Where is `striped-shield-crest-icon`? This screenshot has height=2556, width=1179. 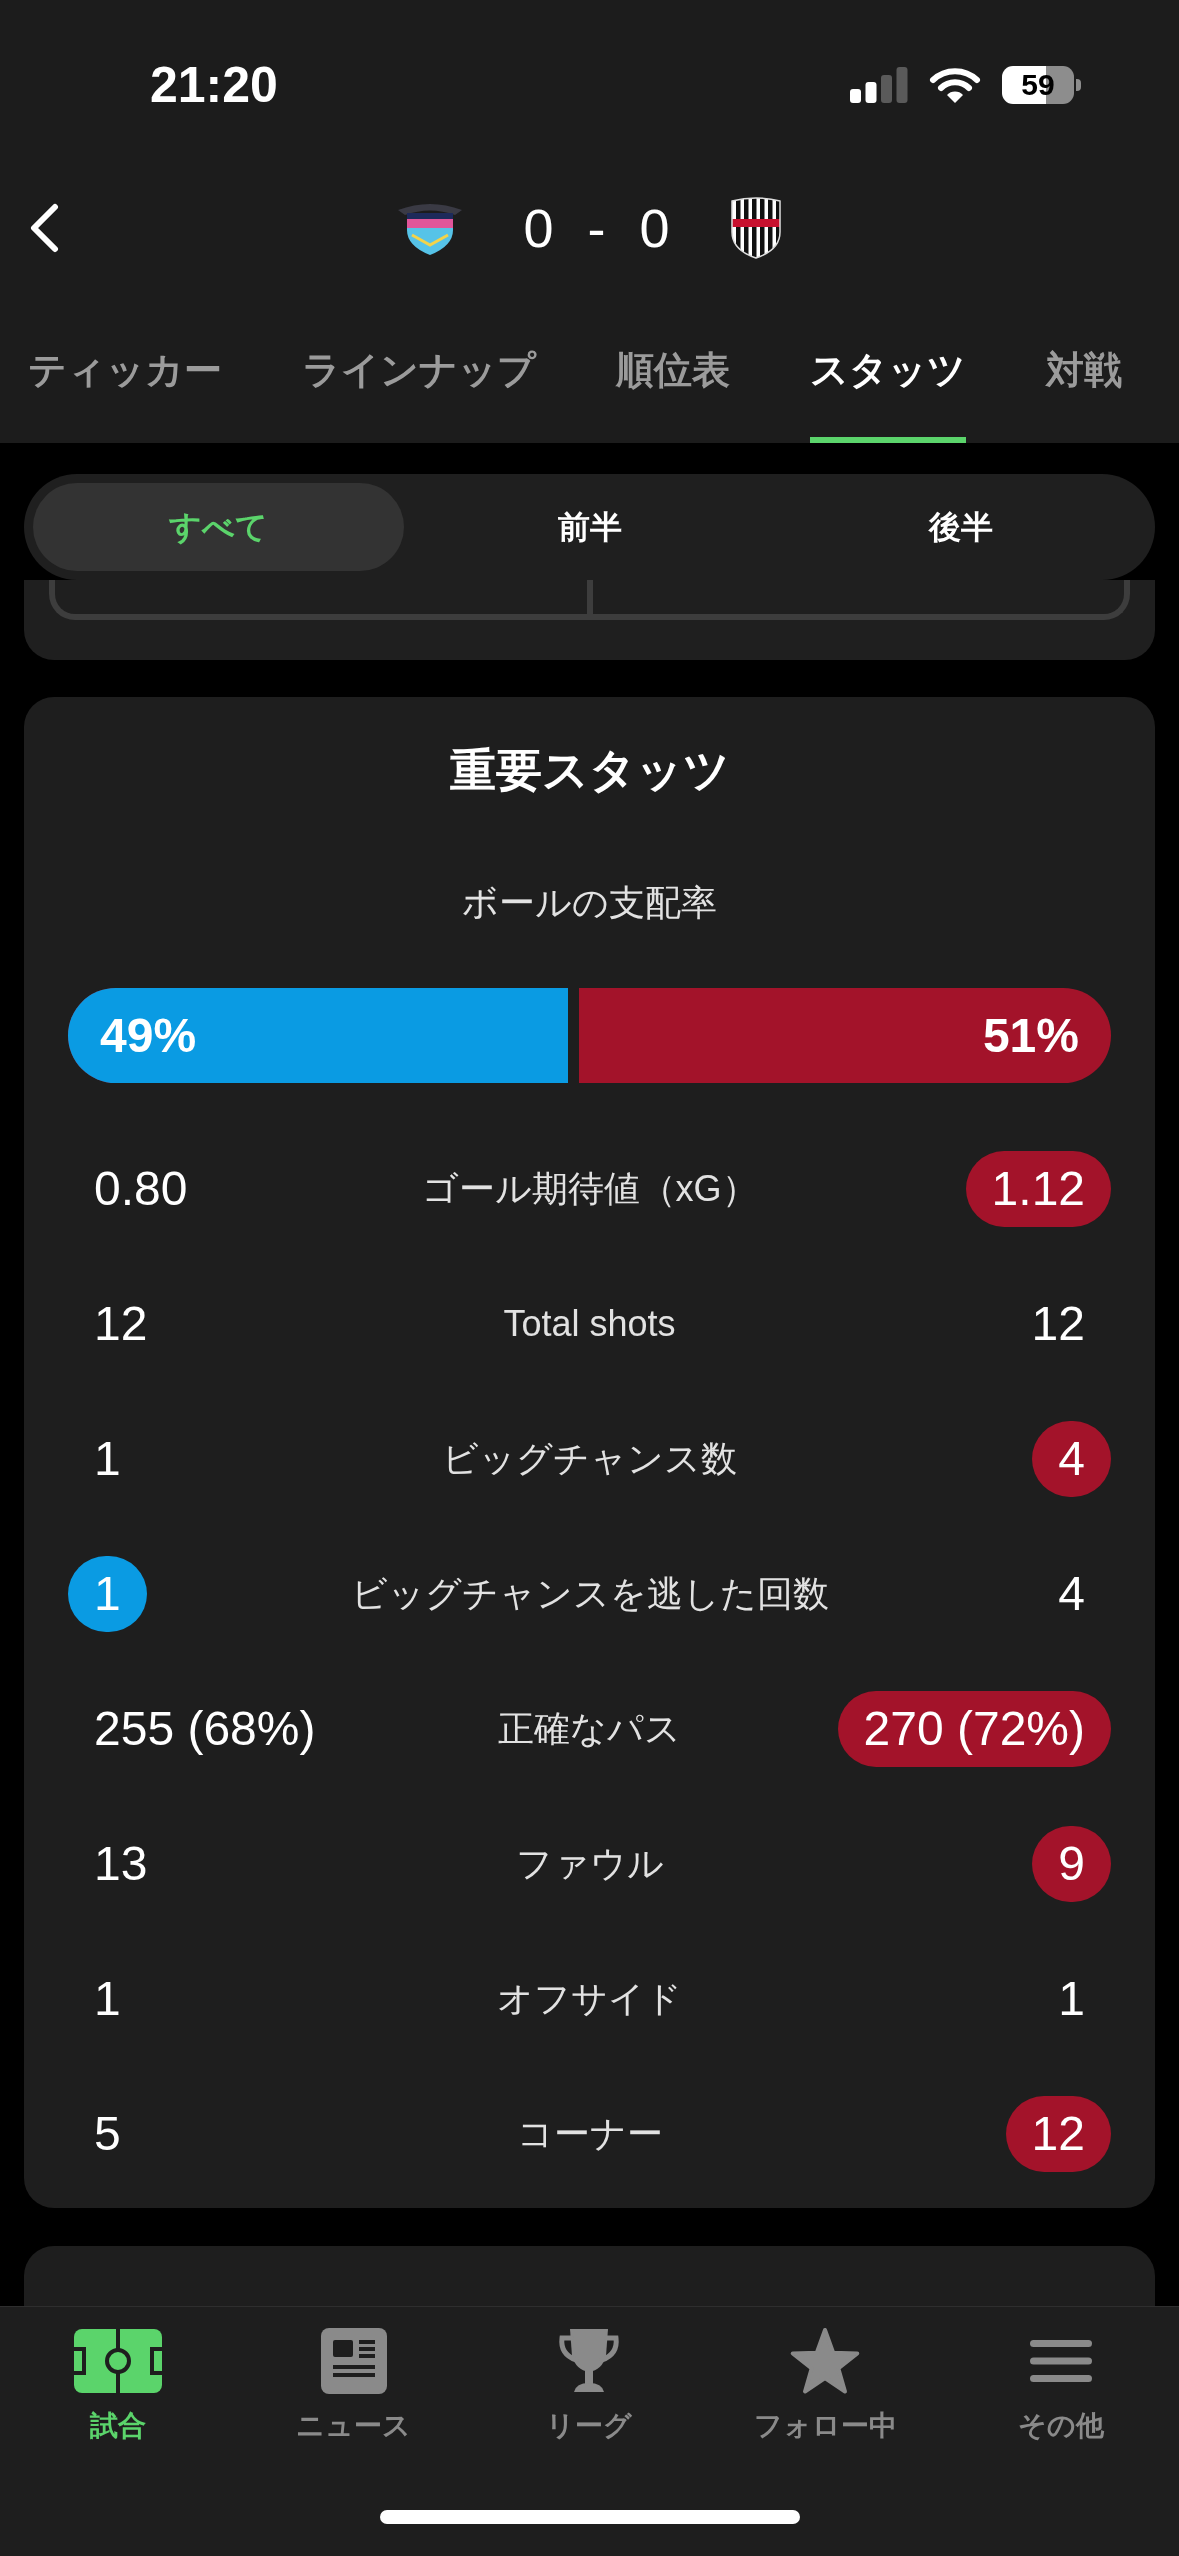 striped-shield-crest-icon is located at coordinates (755, 228).